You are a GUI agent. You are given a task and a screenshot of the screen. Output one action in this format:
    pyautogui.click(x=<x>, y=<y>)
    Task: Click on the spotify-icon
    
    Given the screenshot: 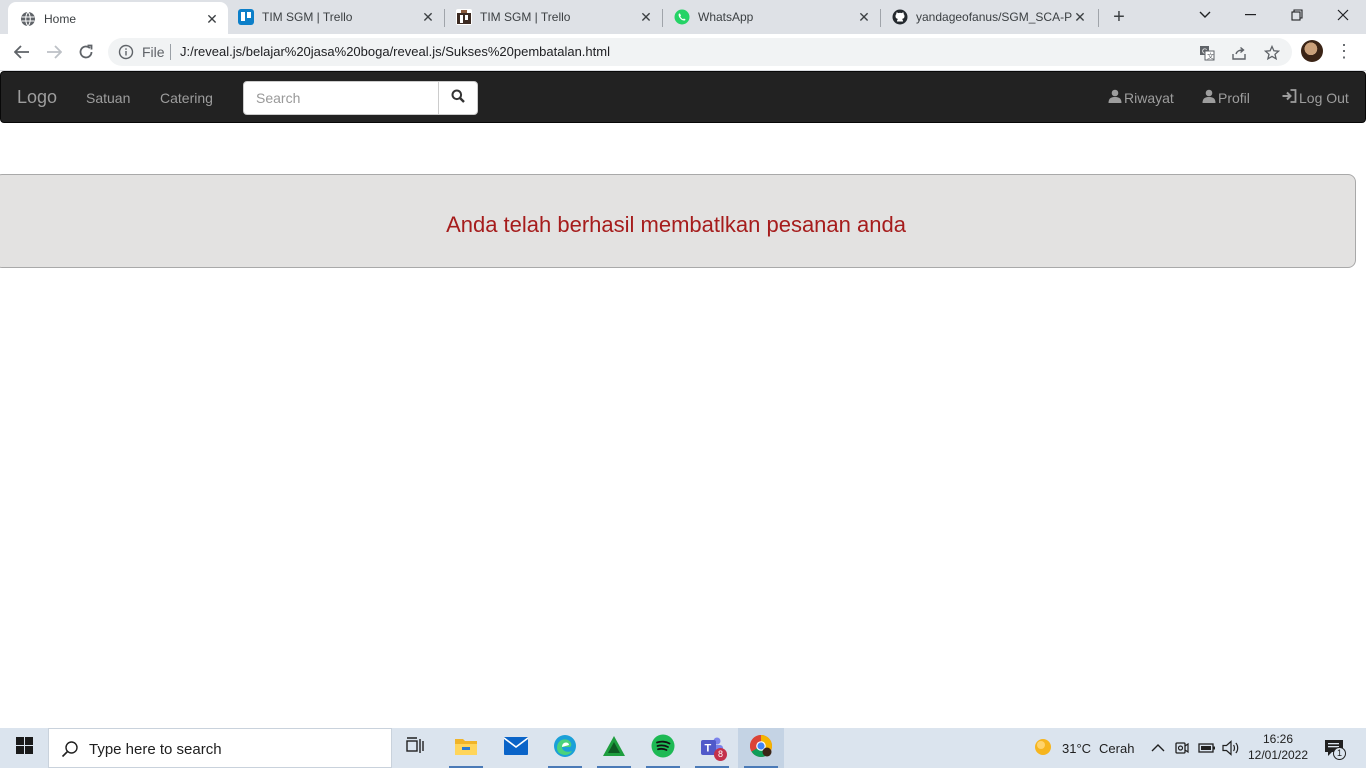 What is the action you would take?
    pyautogui.click(x=663, y=748)
    